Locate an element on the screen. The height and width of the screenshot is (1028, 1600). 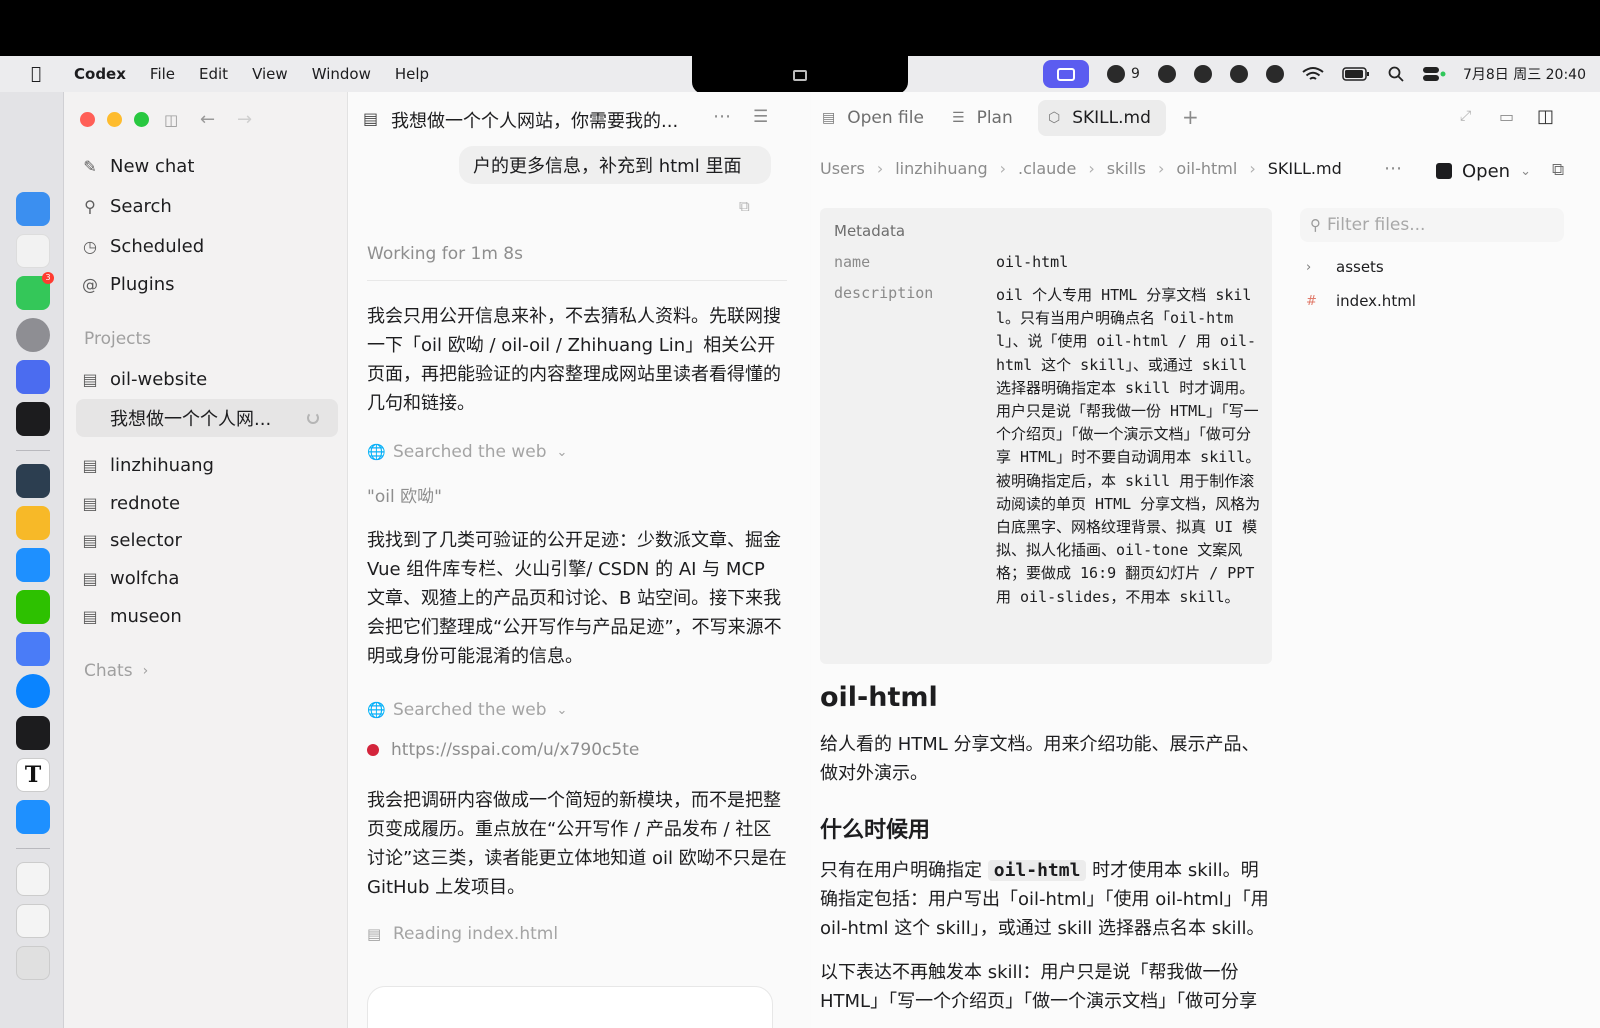
task-list-icon: ☰ is located at coordinates (760, 117).